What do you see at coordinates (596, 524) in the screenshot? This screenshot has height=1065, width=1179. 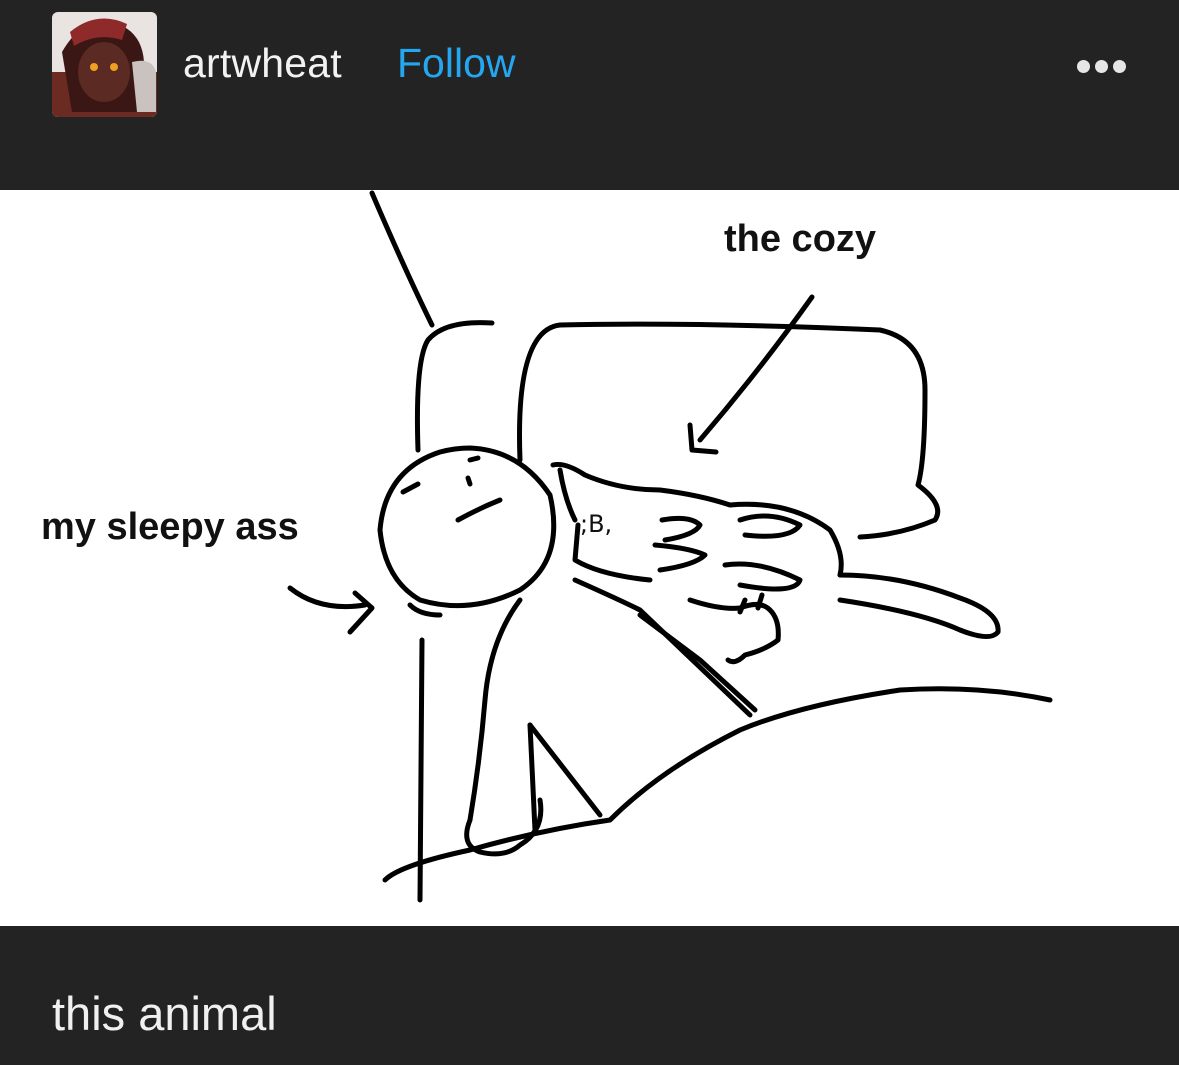 I see `cat-face-mark: ;B,` at bounding box center [596, 524].